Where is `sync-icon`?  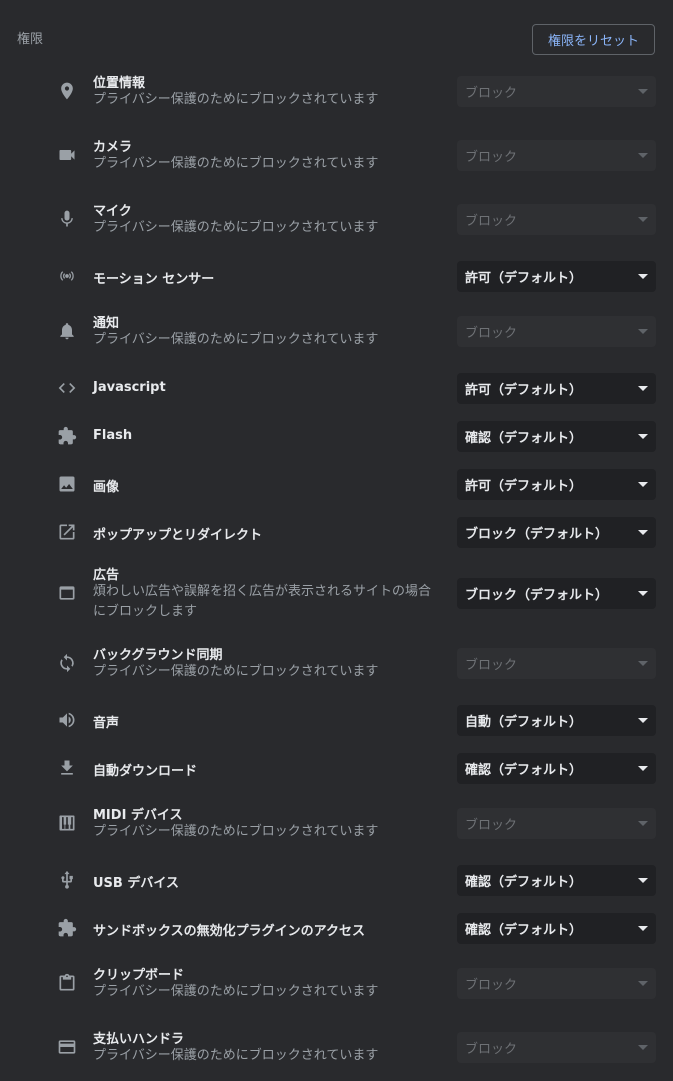 sync-icon is located at coordinates (67, 663).